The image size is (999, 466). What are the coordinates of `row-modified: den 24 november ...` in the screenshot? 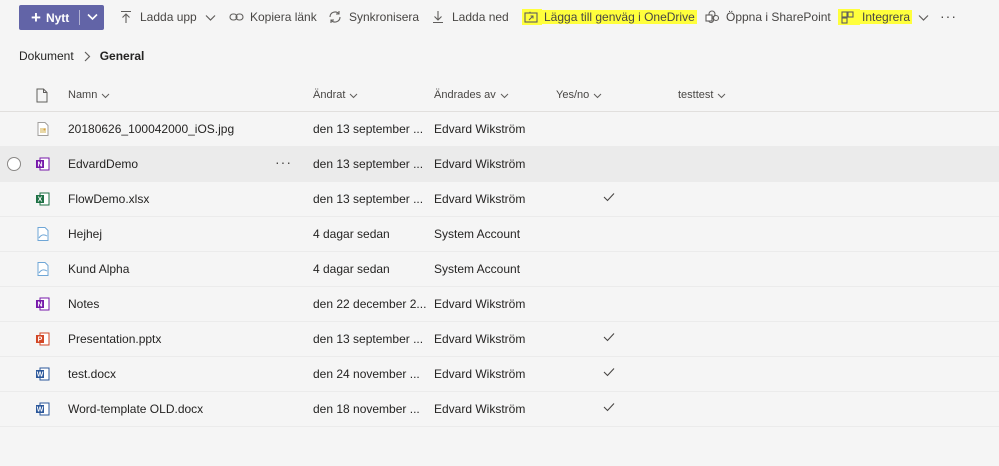 It's located at (366, 374).